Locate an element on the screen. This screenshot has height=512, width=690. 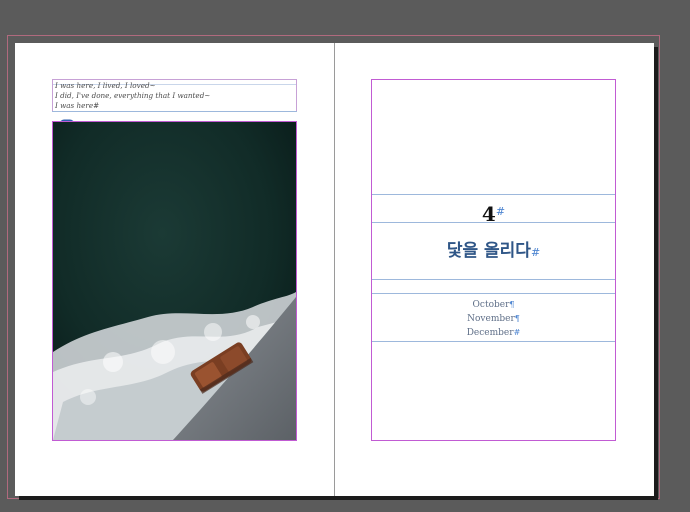
months-list: October¶ November¶ December# is located at coordinates (493, 319).